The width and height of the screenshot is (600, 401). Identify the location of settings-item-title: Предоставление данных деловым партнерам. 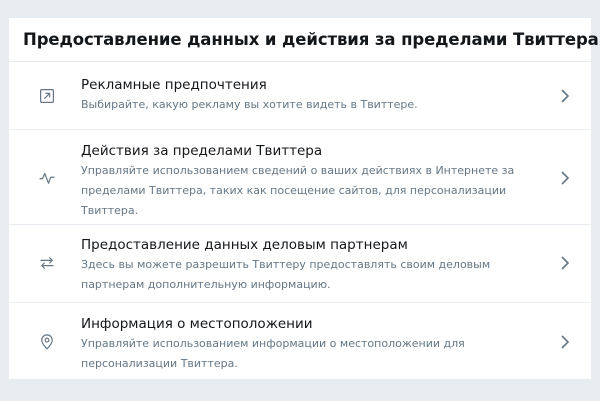
(244, 245).